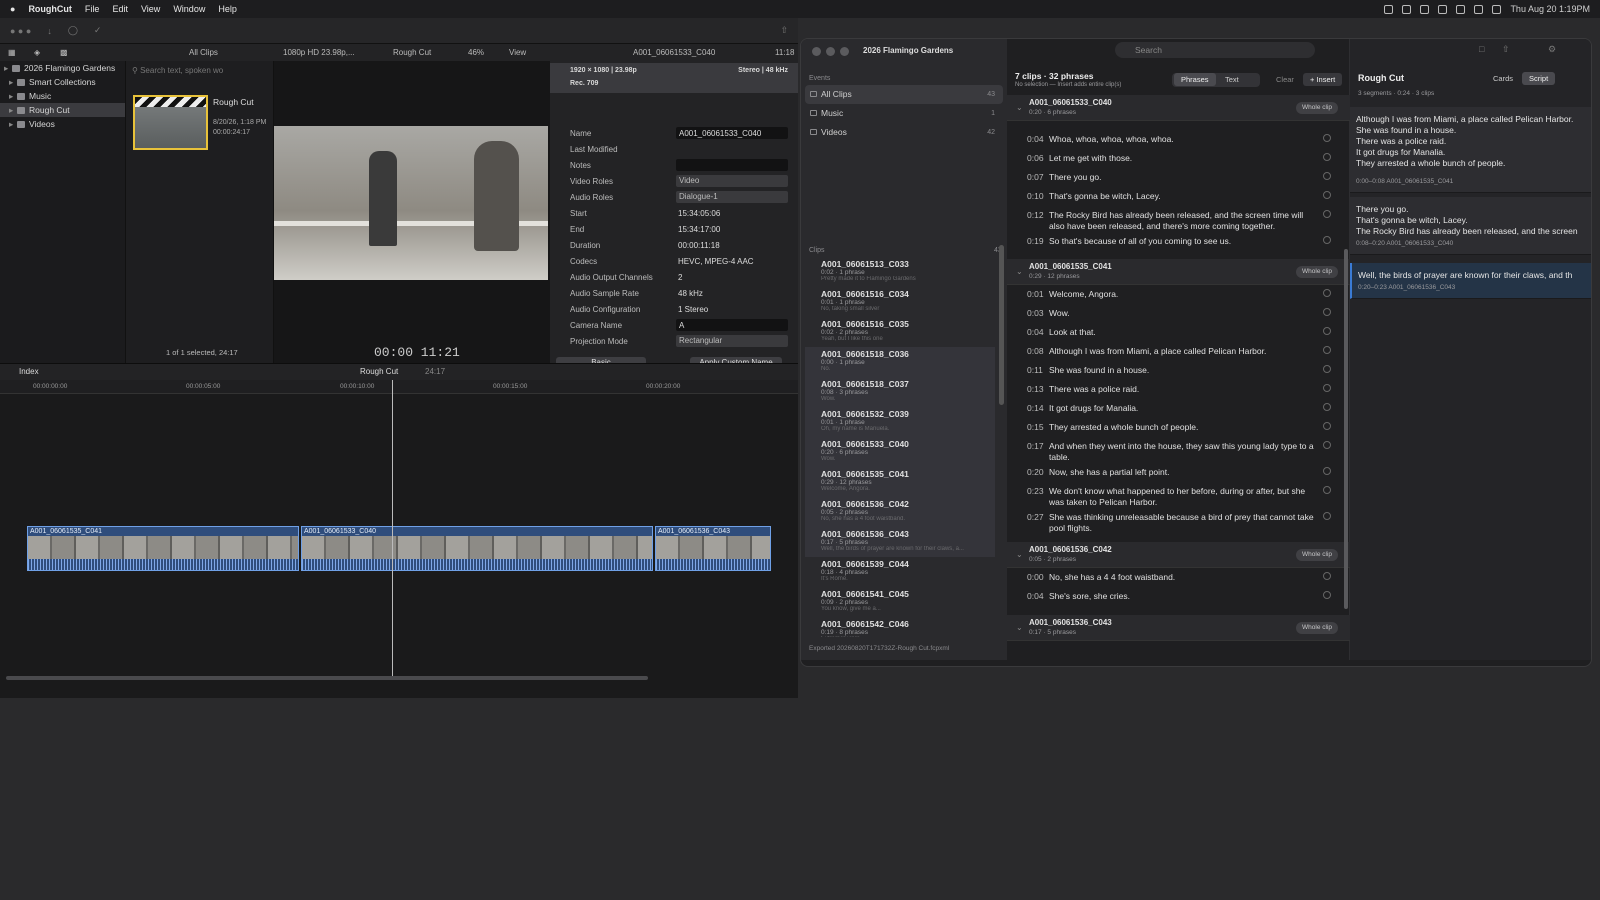  I want to click on event-item: Videos 42, so click(904, 132).